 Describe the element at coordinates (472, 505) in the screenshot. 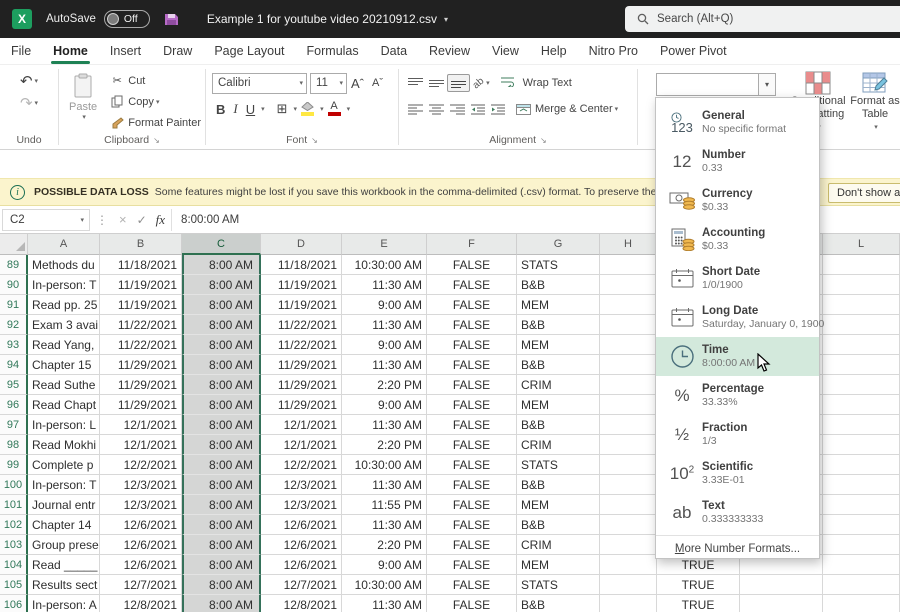

I see `cell-F101: FALSE` at that location.